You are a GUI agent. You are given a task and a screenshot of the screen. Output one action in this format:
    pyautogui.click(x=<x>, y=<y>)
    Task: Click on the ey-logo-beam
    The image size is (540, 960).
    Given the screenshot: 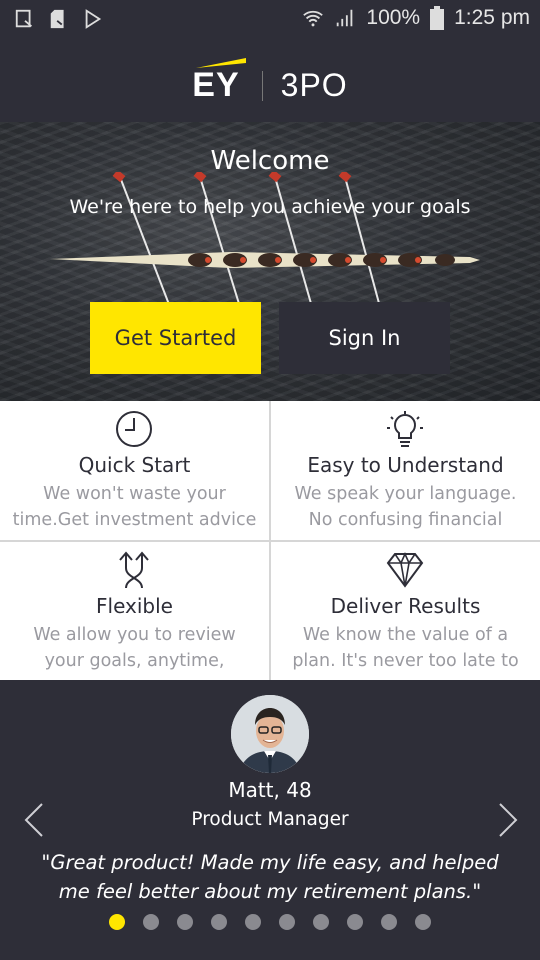 What is the action you would take?
    pyautogui.click(x=221, y=62)
    